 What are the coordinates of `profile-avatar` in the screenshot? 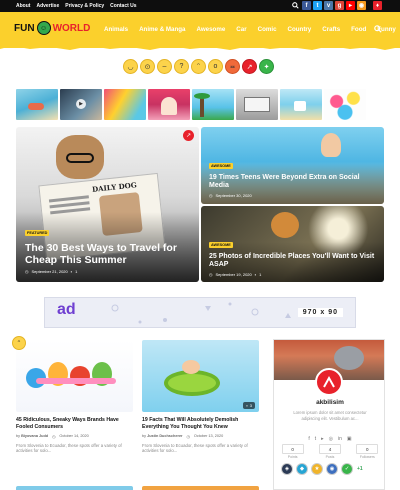 It's located at (329, 382).